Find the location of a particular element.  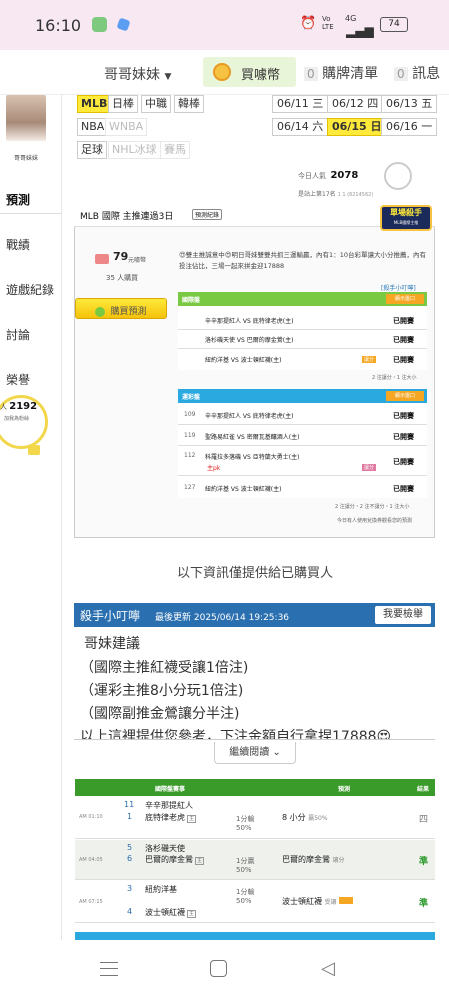

sidebar-item-honors: 榮譽 is located at coordinates (31, 379).